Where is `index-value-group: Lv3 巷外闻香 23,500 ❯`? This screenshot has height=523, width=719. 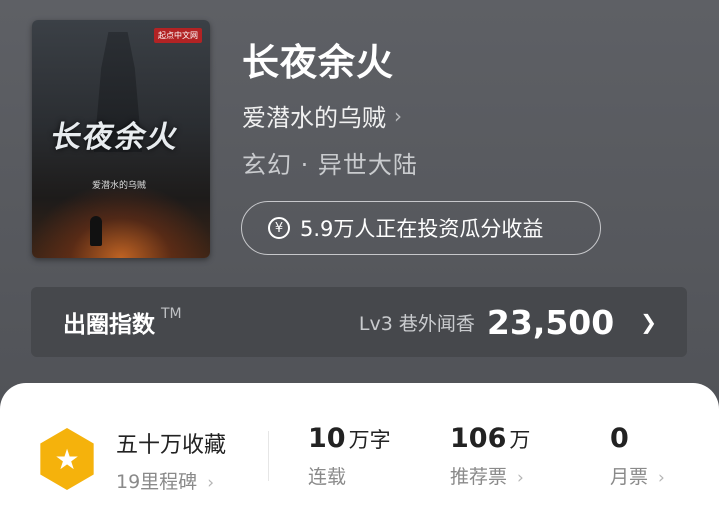
index-value-group: Lv3 巷外闻香 23,500 ❯ is located at coordinates (508, 322).